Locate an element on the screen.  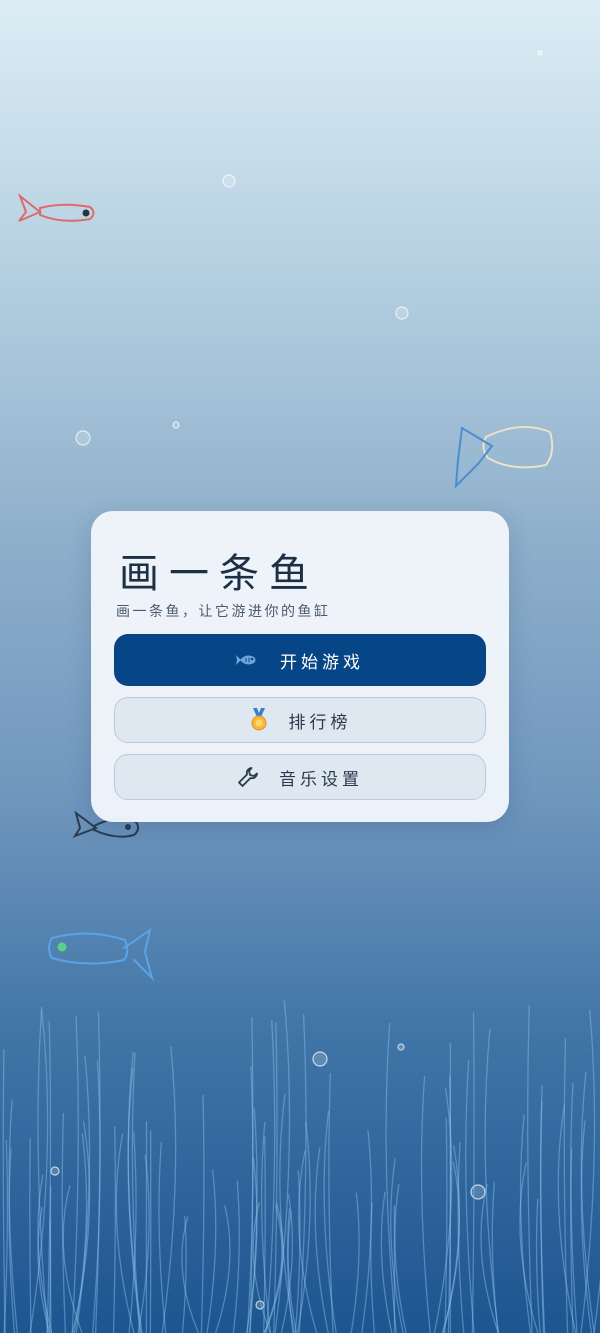
music-settings-button: 音乐设置 is located at coordinates (300, 777).